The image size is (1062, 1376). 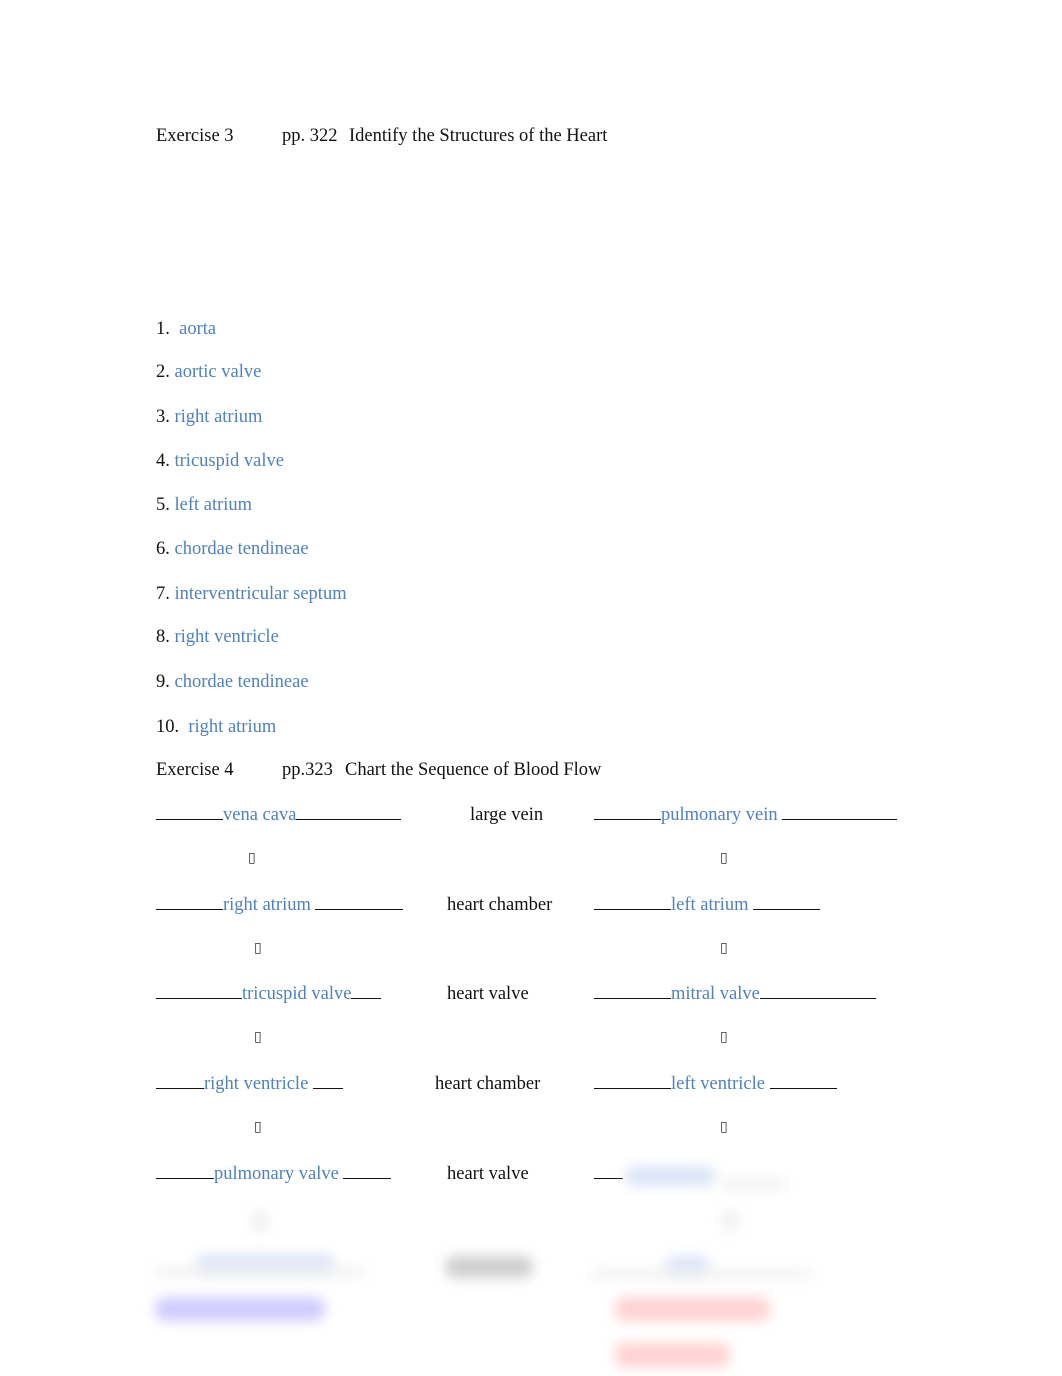 What do you see at coordinates (195, 136) in the screenshot?
I see `exercise3-label: Exercise 3` at bounding box center [195, 136].